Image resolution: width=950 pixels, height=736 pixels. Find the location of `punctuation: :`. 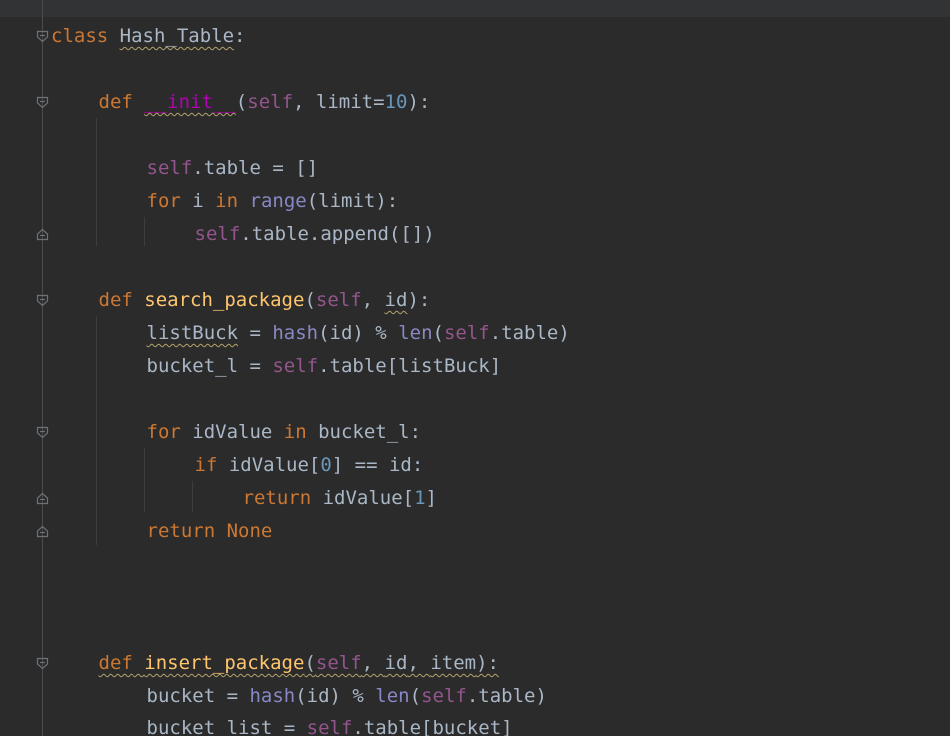

punctuation: : is located at coordinates (240, 36).